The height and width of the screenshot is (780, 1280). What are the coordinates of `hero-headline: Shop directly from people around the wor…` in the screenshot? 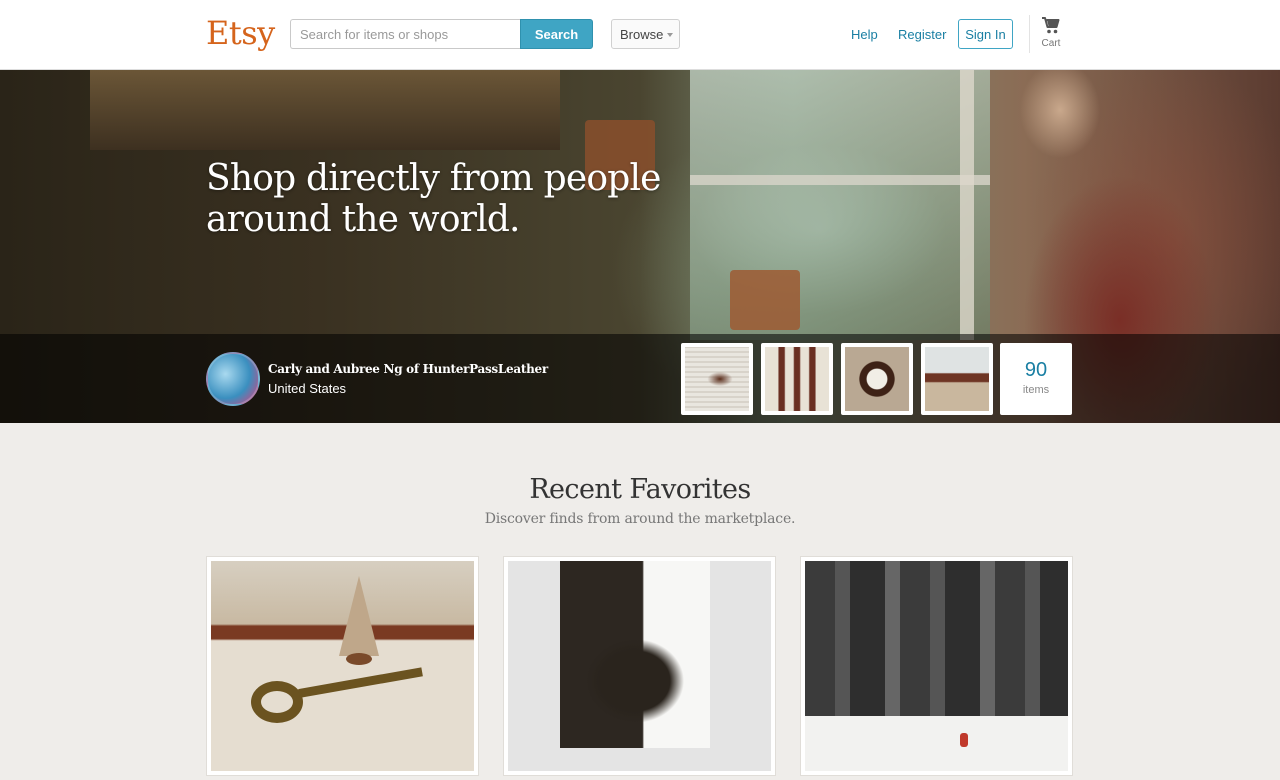 It's located at (433, 199).